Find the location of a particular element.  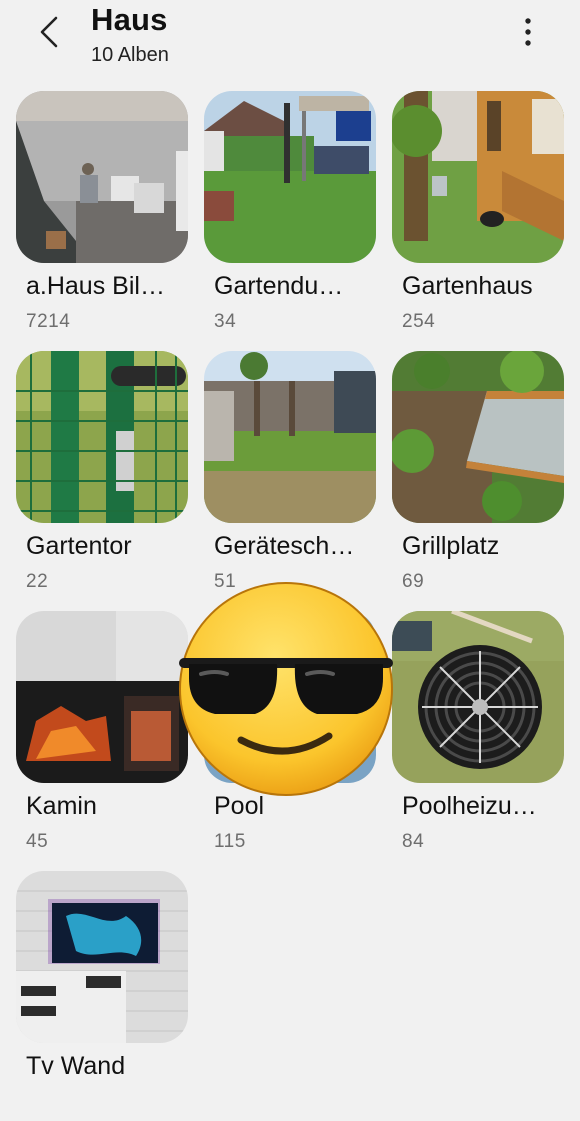

album-tile: Gartendu… 34 is located at coordinates (290, 216).